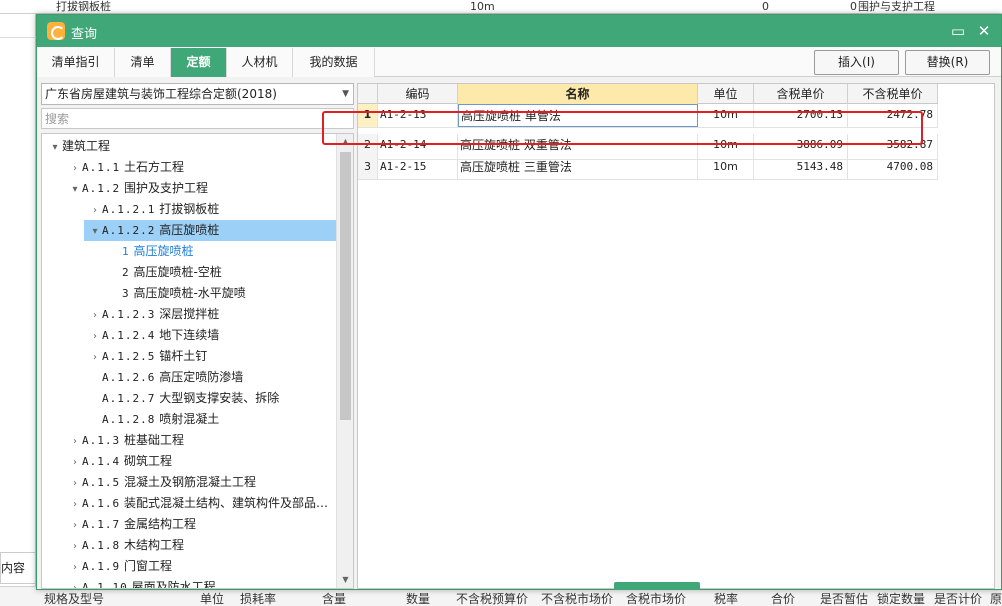 The image size is (1002, 606). I want to click on tree-item: › A.1.1 土石方工程, so click(113, 167).